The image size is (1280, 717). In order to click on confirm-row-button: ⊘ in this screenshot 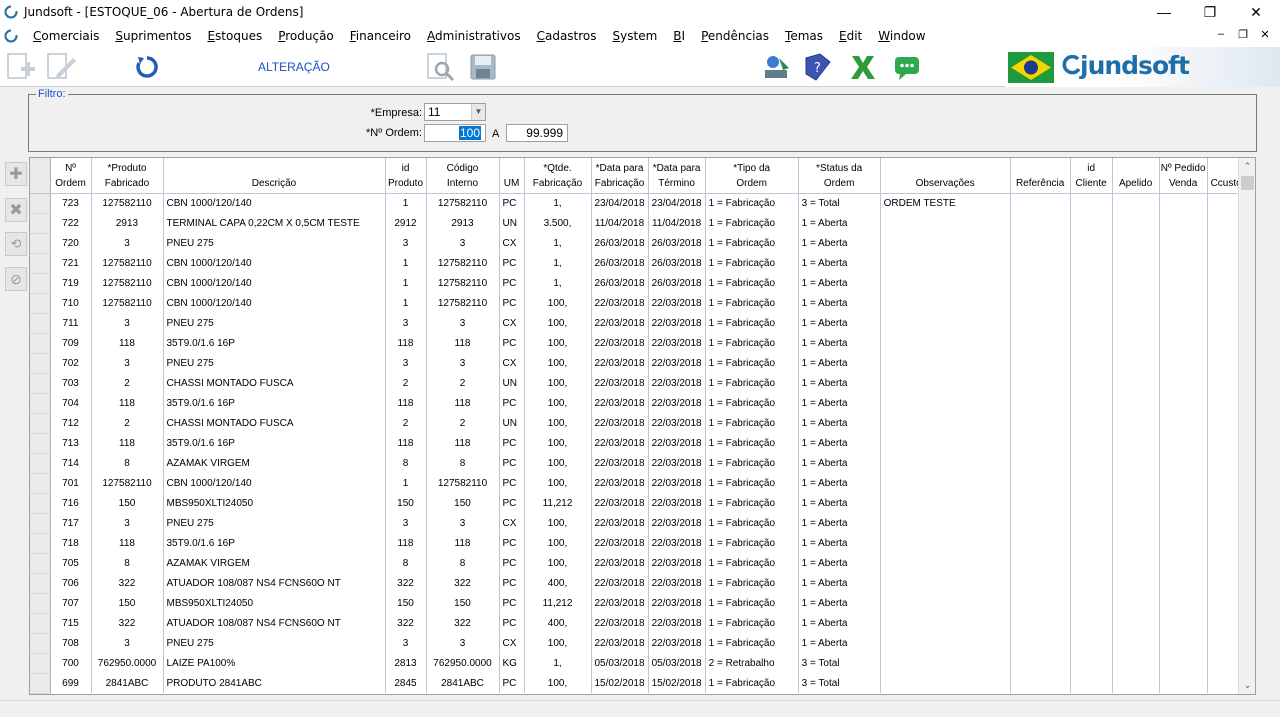, I will do `click(16, 279)`.